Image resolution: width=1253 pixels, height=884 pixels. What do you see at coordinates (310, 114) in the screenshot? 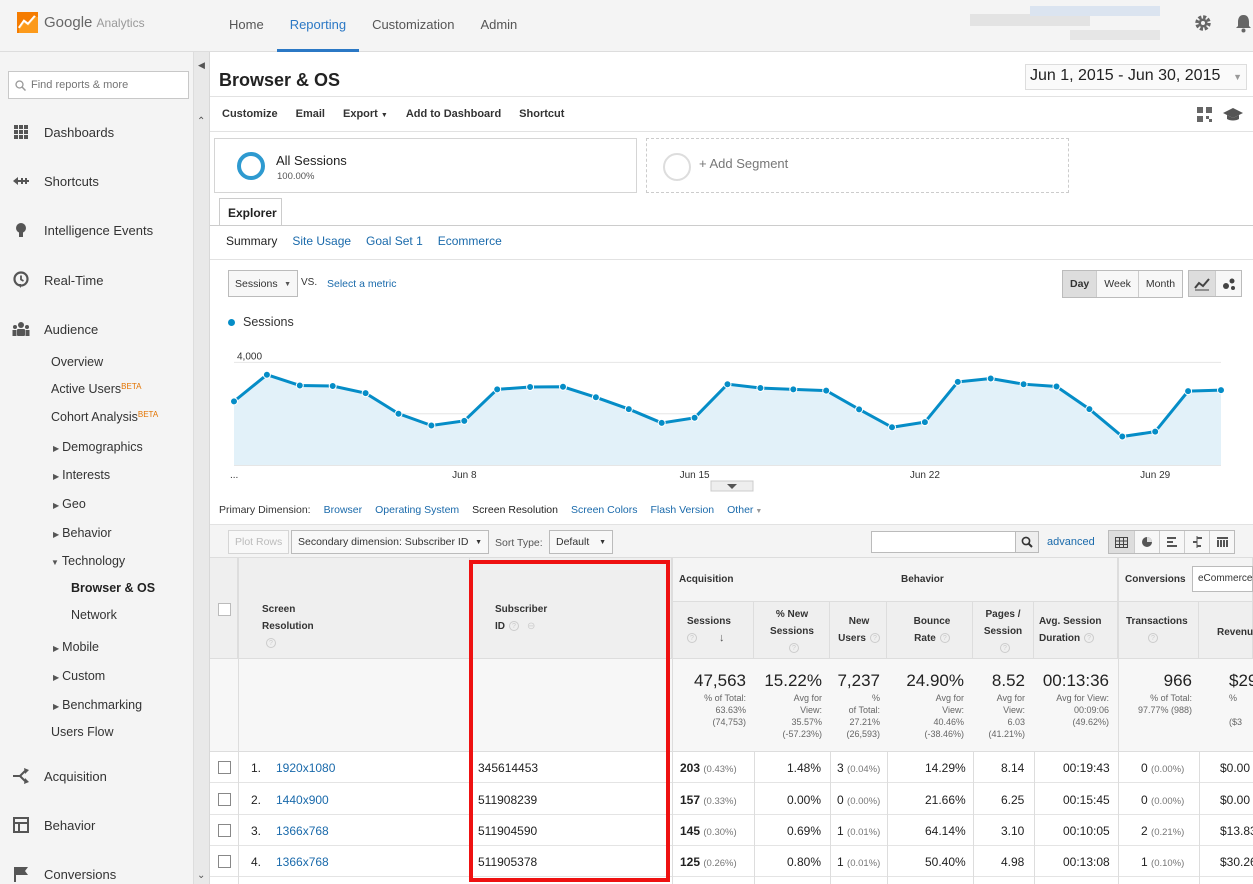
I see `email-button: Email` at bounding box center [310, 114].